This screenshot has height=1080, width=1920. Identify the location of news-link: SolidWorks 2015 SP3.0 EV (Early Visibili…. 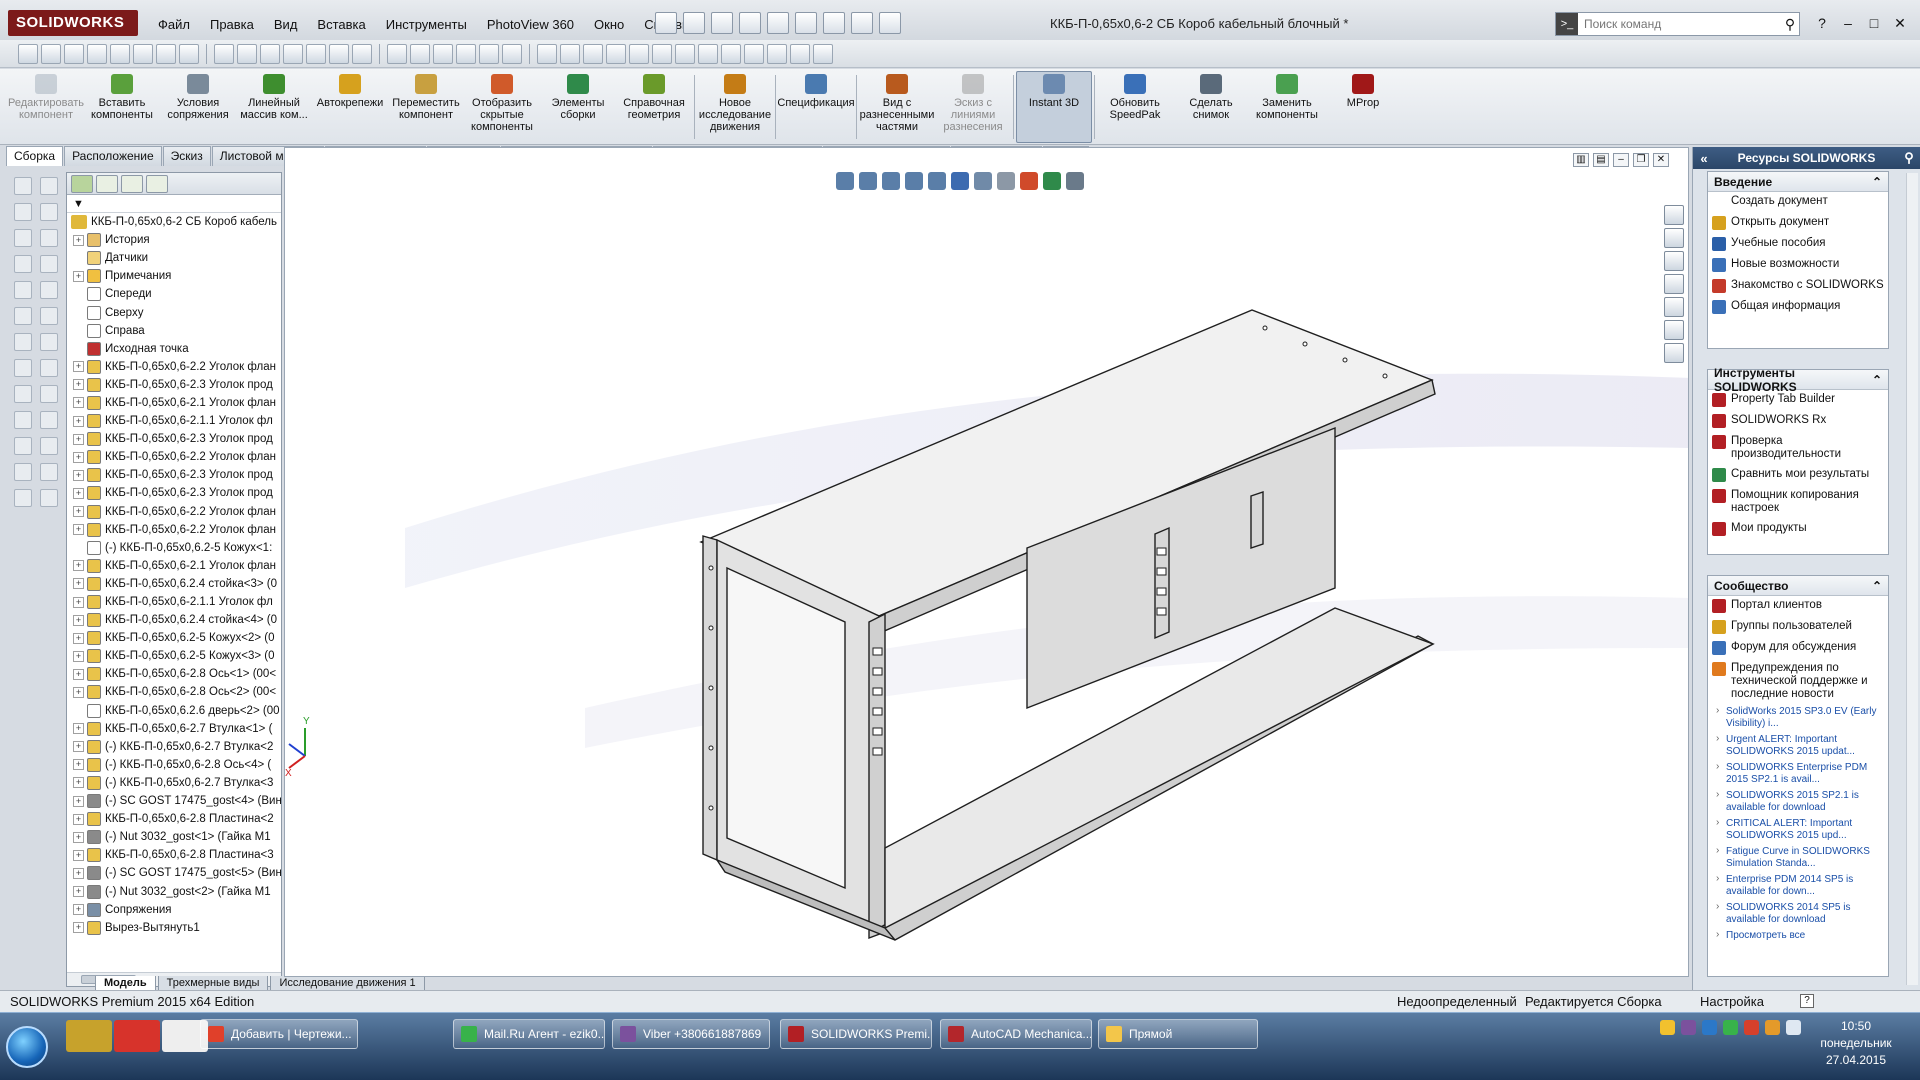
(1798, 719).